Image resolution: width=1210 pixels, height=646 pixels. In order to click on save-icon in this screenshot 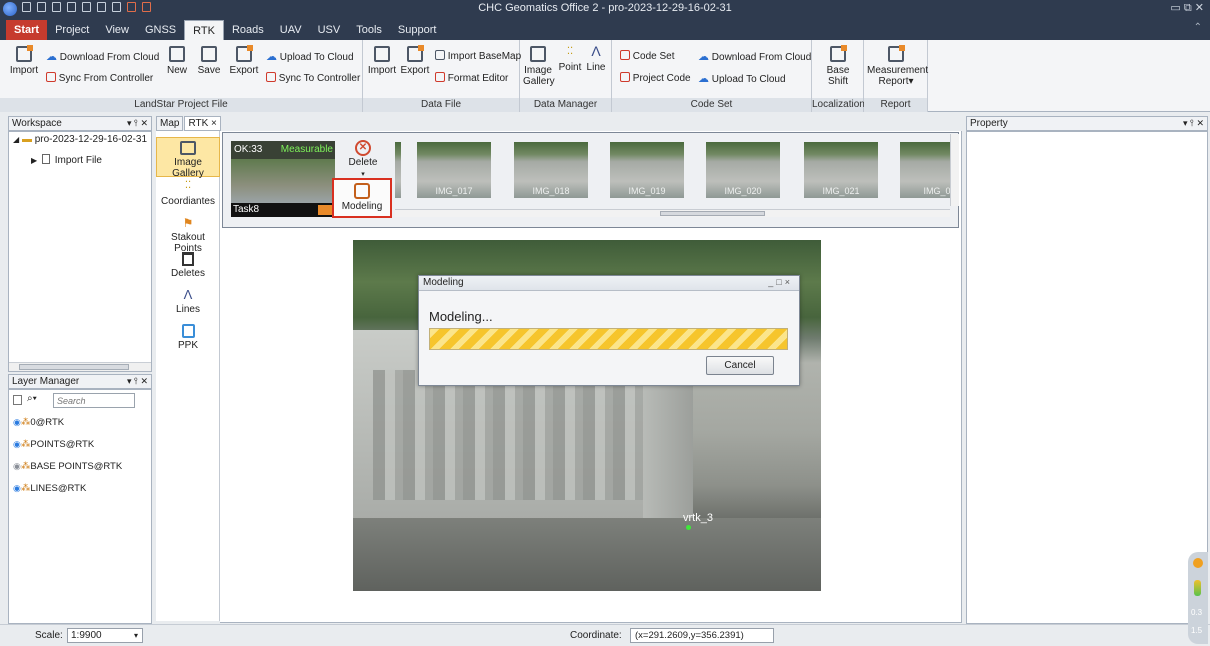, I will do `click(209, 54)`.